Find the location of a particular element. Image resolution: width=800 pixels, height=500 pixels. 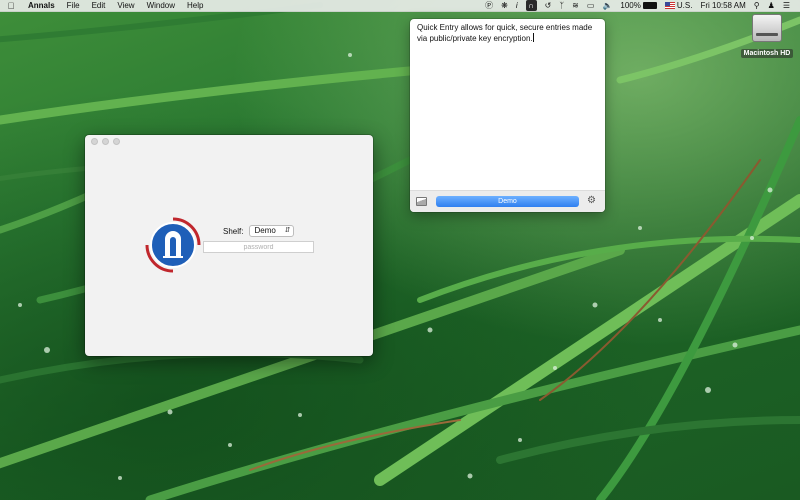

quick-entry-toolbar: Demo ⚙ is located at coordinates (507, 201).